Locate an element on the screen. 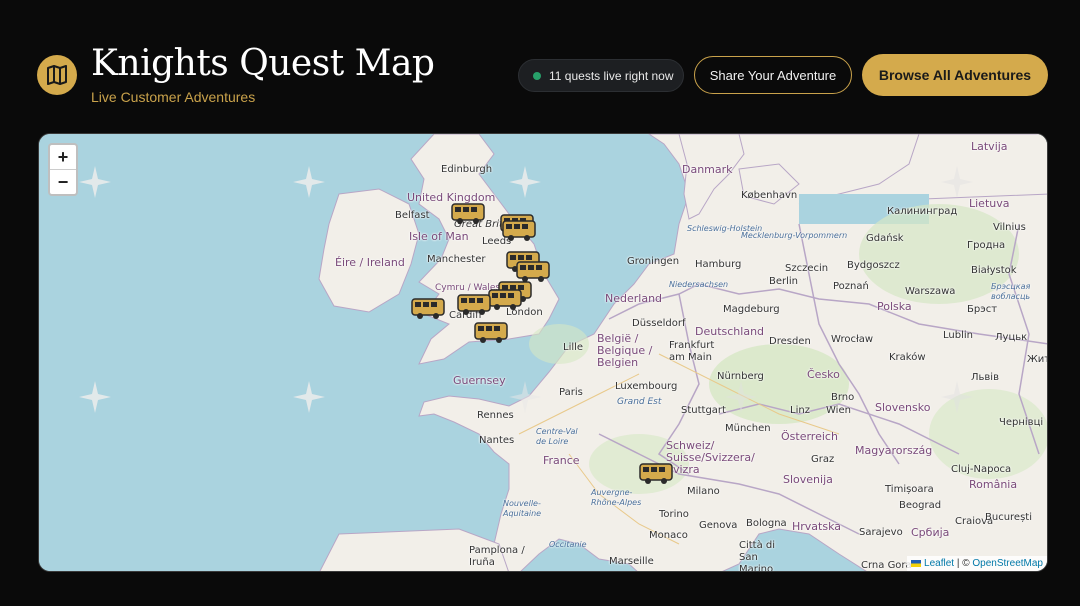  map-label: Österreich is located at coordinates (809, 436).